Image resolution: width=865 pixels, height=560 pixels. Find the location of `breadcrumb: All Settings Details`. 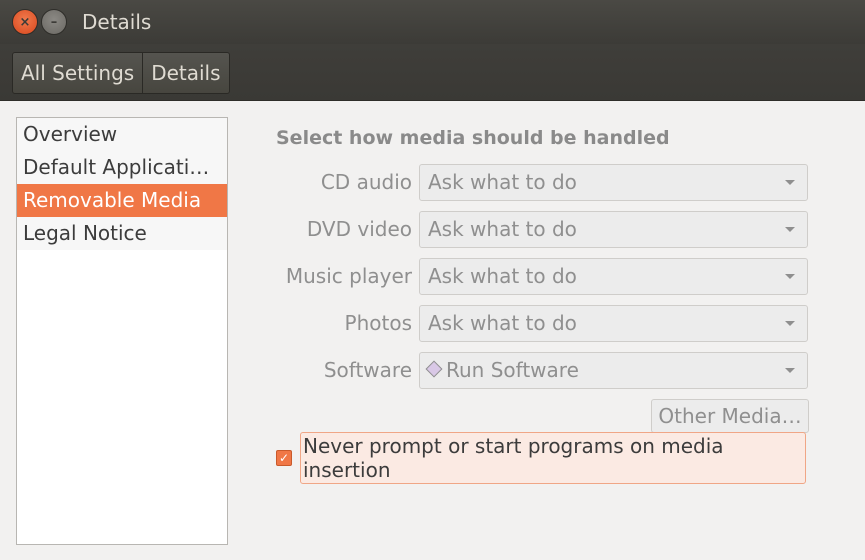

breadcrumb: All Settings Details is located at coordinates (121, 73).